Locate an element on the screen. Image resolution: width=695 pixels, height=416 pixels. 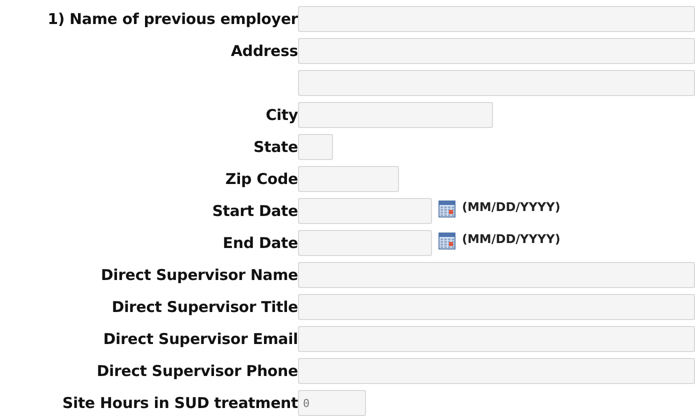
field-label: City is located at coordinates (281, 115).